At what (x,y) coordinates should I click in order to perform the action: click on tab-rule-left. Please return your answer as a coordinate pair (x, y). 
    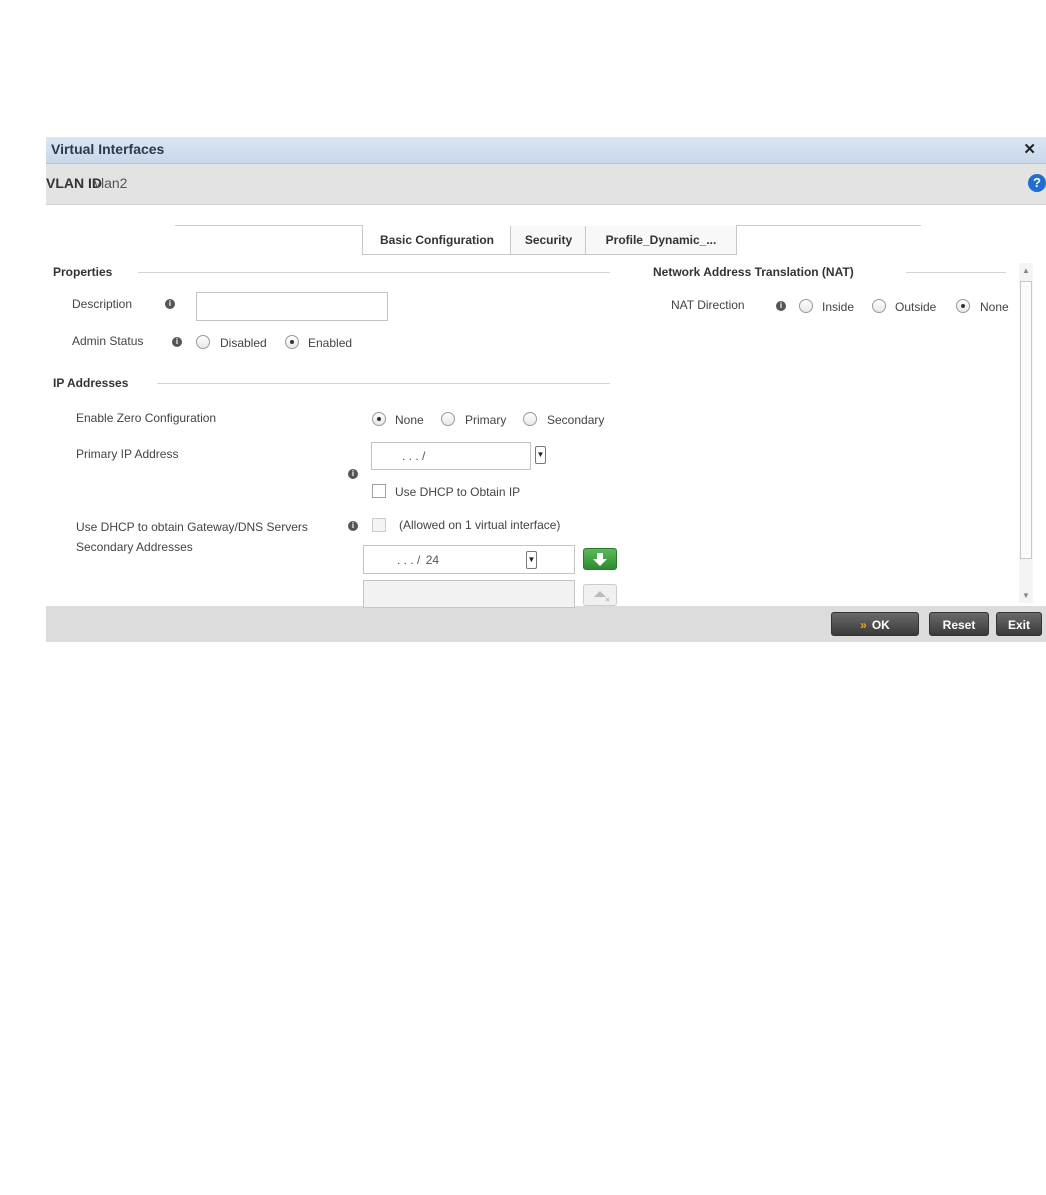
    Looking at the image, I should click on (269, 225).